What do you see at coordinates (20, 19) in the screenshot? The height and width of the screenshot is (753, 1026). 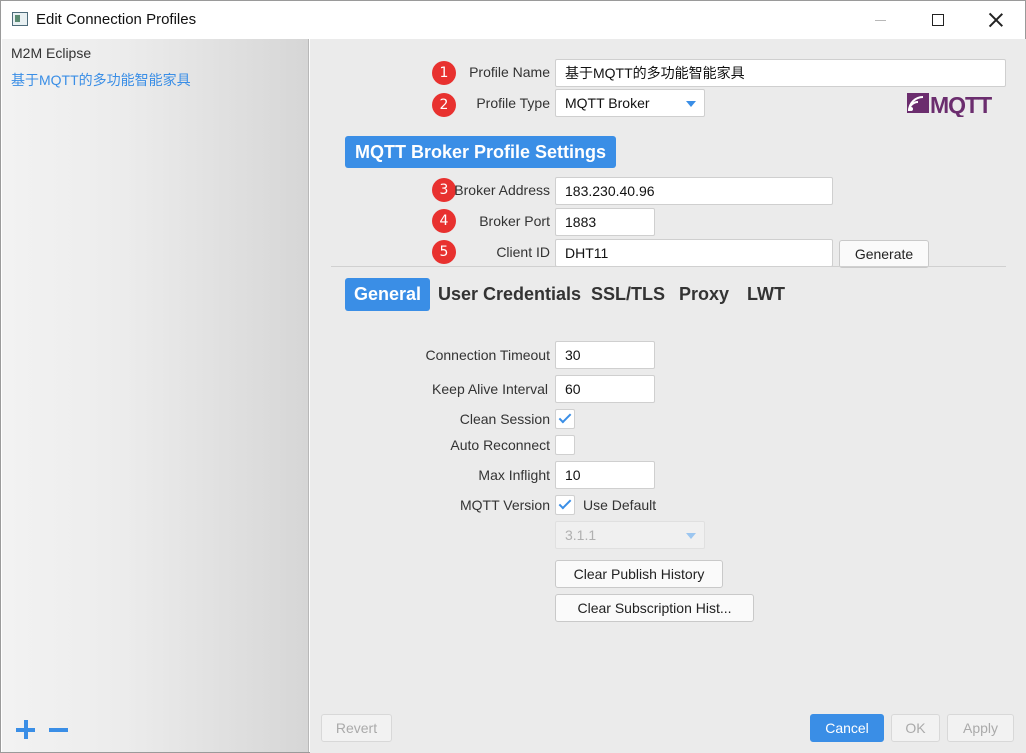 I see `app-icon` at bounding box center [20, 19].